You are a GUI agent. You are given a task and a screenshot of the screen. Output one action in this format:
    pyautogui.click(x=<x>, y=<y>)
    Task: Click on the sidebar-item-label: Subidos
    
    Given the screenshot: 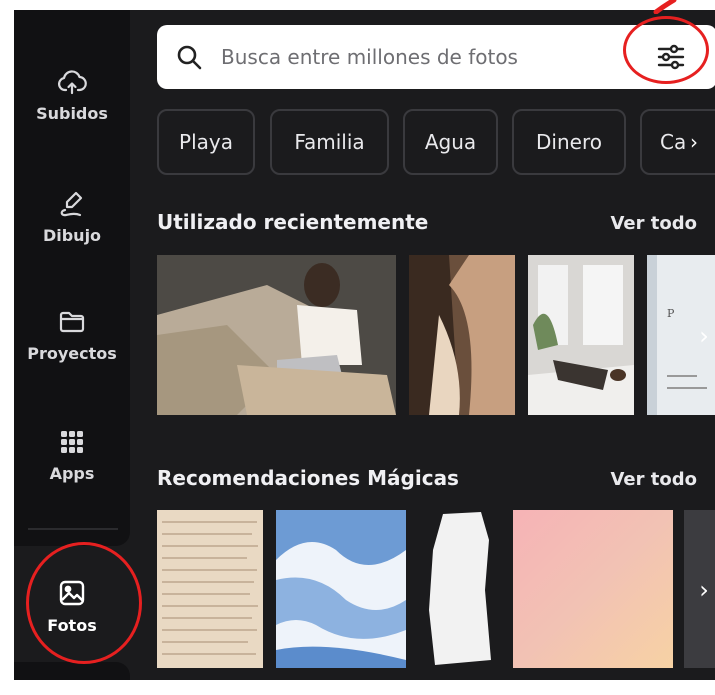 What is the action you would take?
    pyautogui.click(x=72, y=113)
    